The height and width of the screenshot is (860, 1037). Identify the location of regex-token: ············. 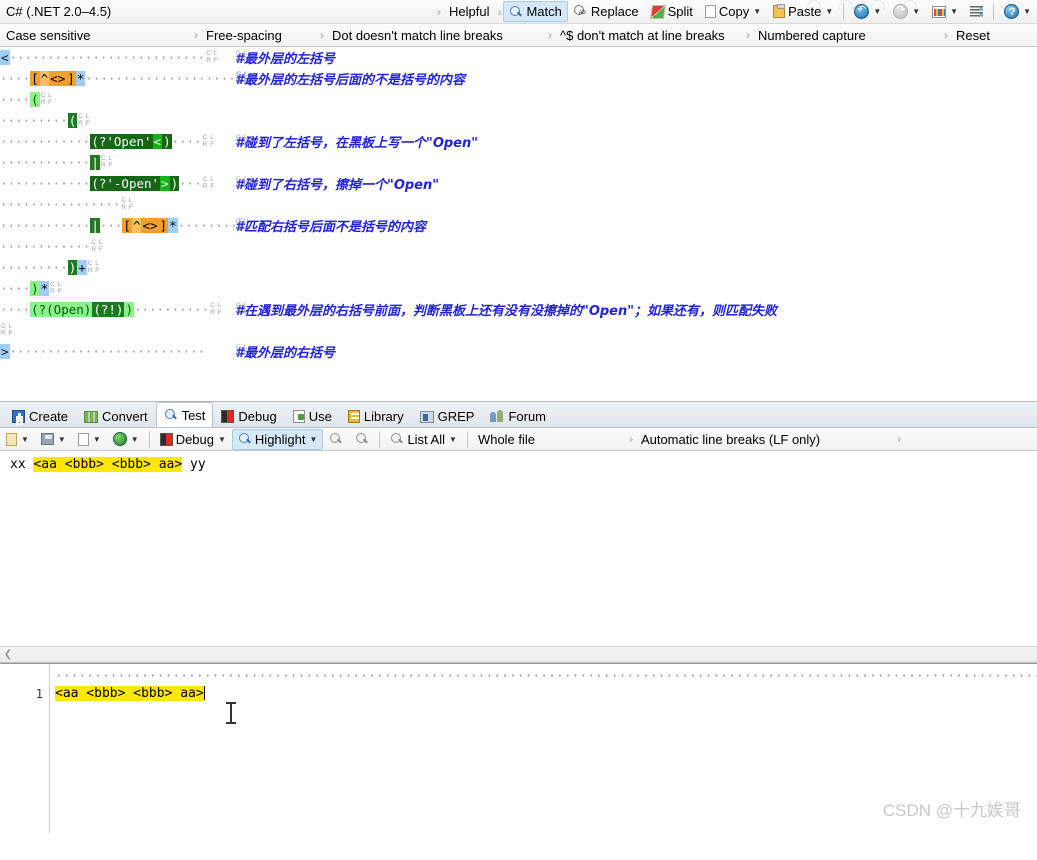
(45, 246).